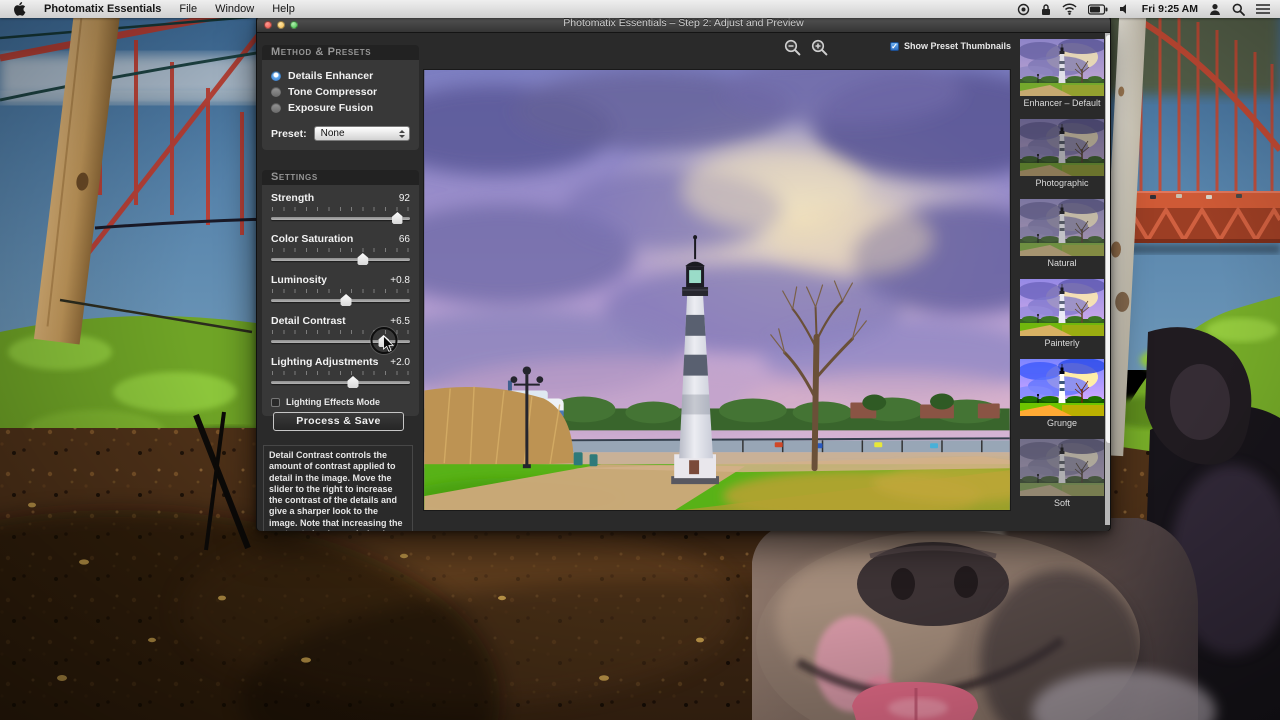  Describe the element at coordinates (1170, 9) in the screenshot. I see `menu-clock: Fri 9:25 AM` at that location.